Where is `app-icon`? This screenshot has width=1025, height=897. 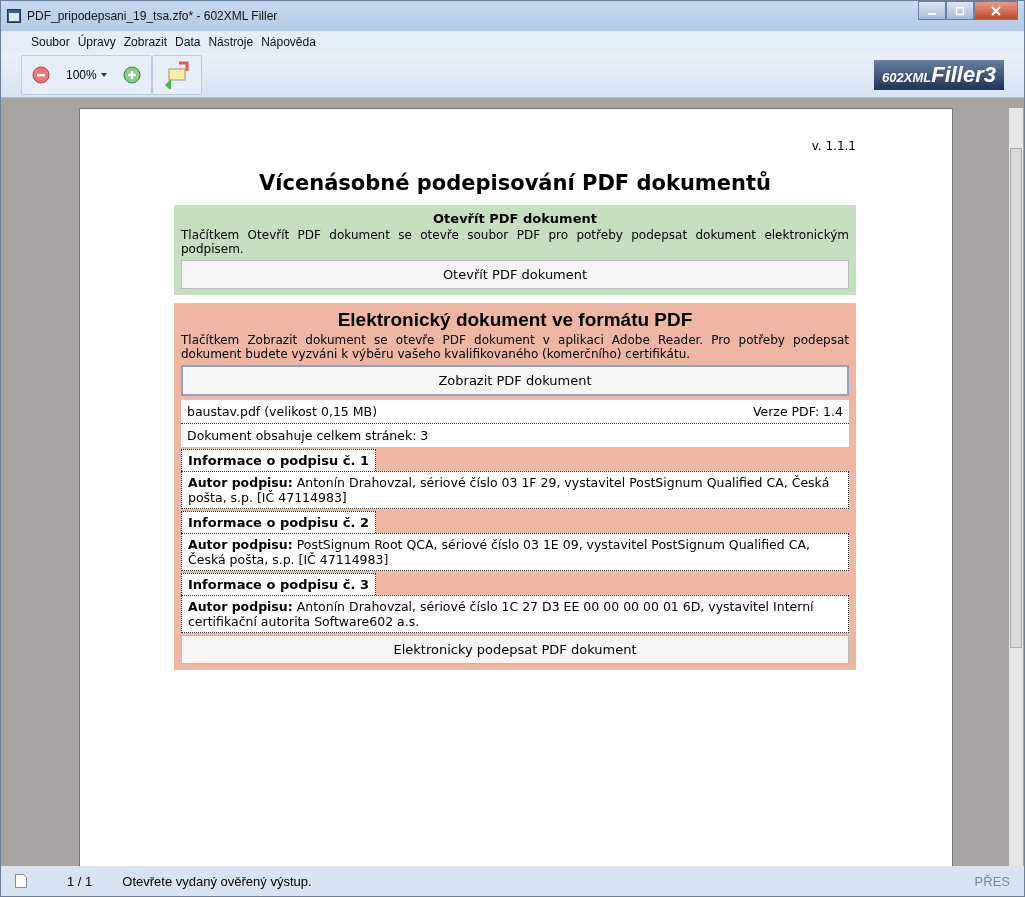
app-icon is located at coordinates (14, 16).